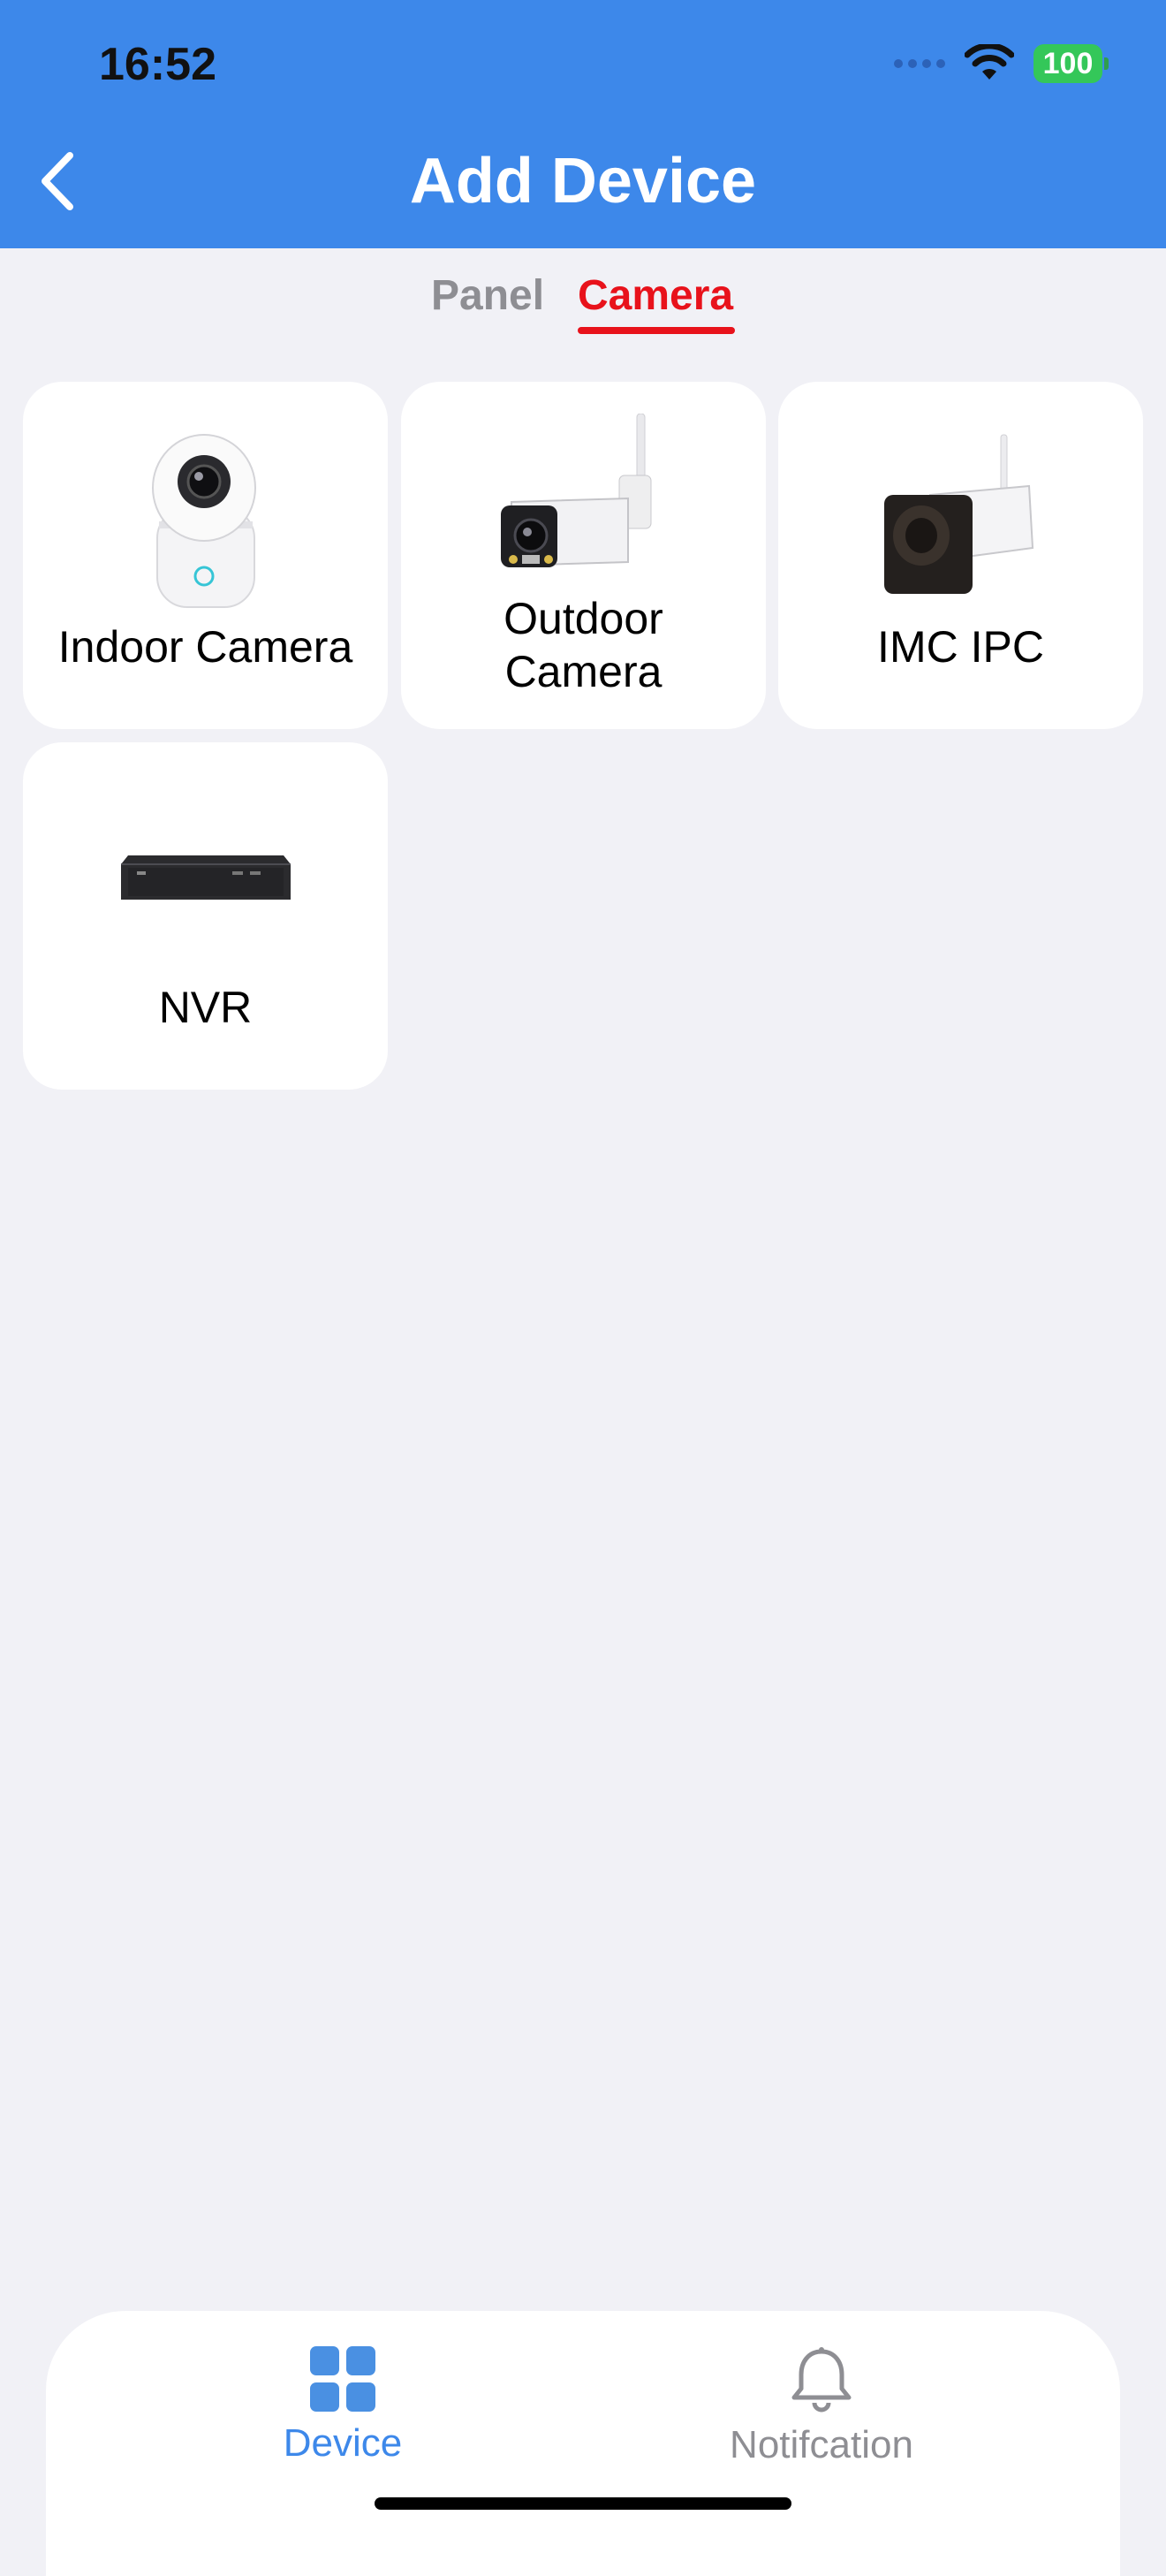 This screenshot has width=1166, height=2576. I want to click on outdoor-camera-icon, so click(575, 491).